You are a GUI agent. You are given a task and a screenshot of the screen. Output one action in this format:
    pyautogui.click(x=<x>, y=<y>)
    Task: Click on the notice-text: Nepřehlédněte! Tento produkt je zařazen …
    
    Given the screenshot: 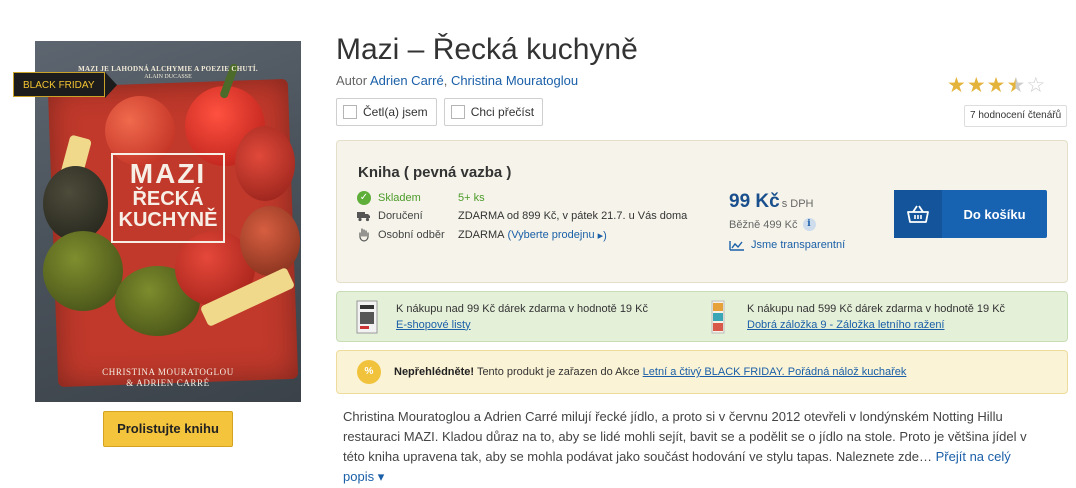 What is the action you would take?
    pyautogui.click(x=650, y=372)
    